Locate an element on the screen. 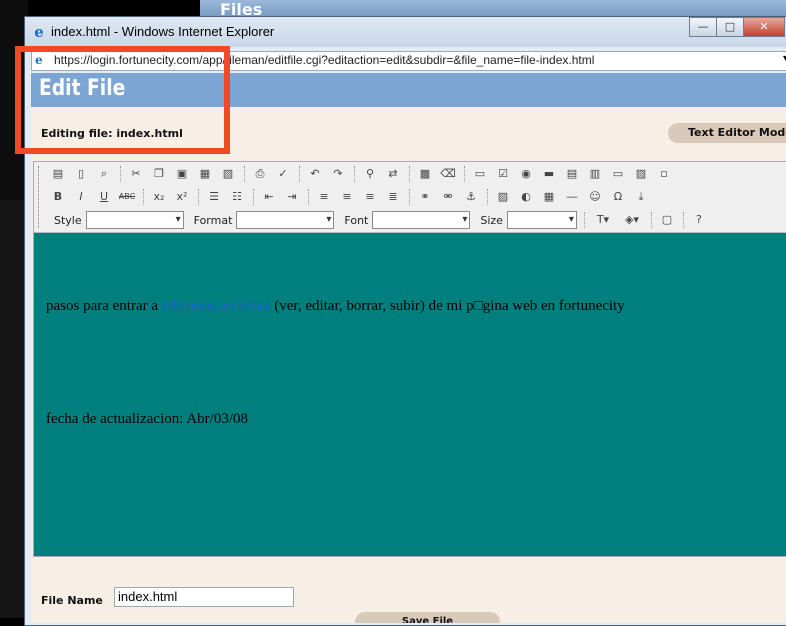 This screenshot has height=626, width=786. toolbar-row-3: Style Format Font Size T▾ ◈▾ ▢ ? is located at coordinates (380, 220).